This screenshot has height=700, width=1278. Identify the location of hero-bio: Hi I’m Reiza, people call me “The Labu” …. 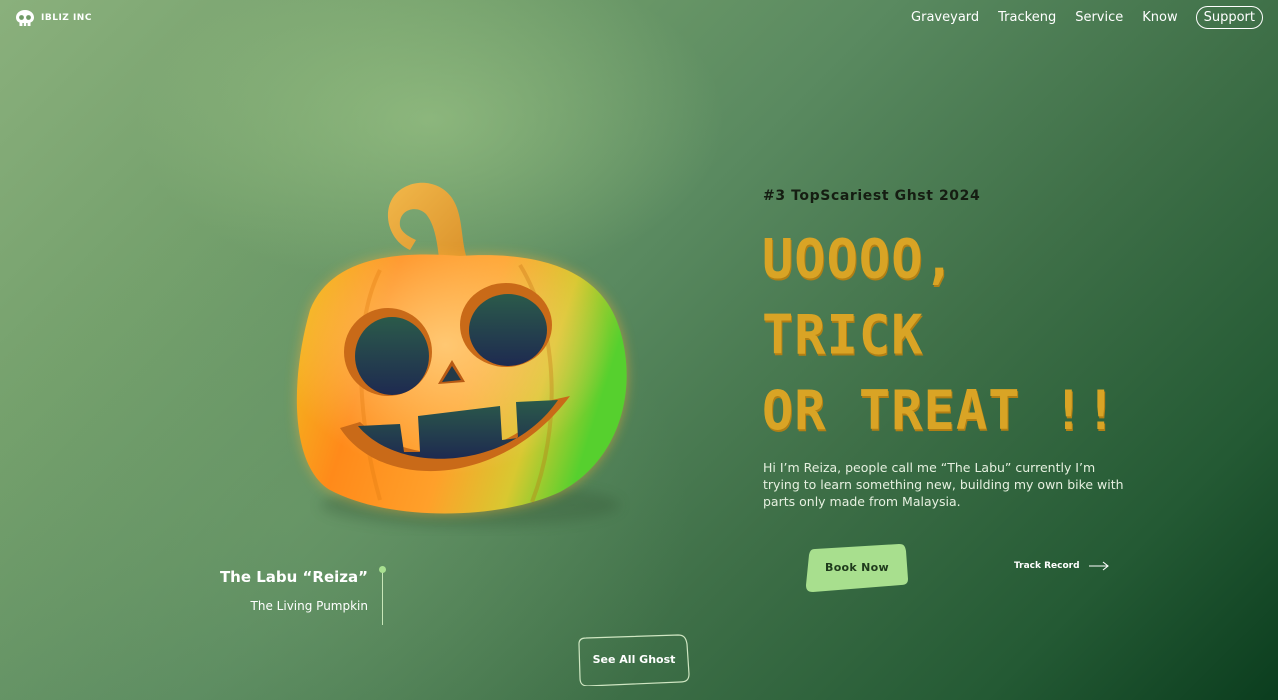
(943, 484).